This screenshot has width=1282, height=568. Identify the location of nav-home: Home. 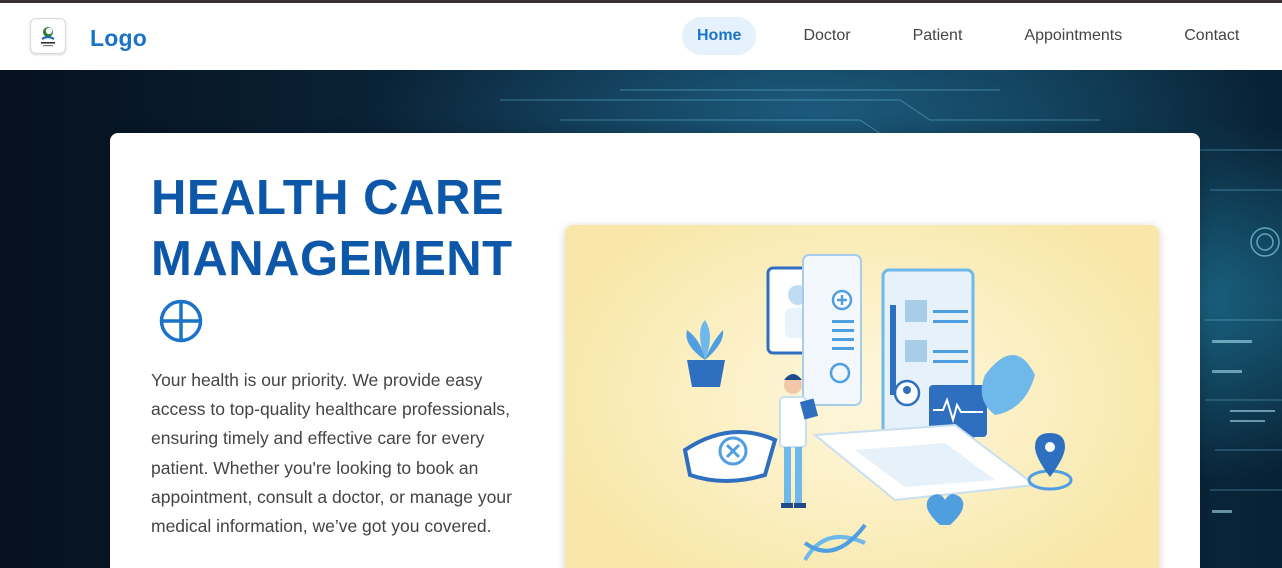
(719, 36).